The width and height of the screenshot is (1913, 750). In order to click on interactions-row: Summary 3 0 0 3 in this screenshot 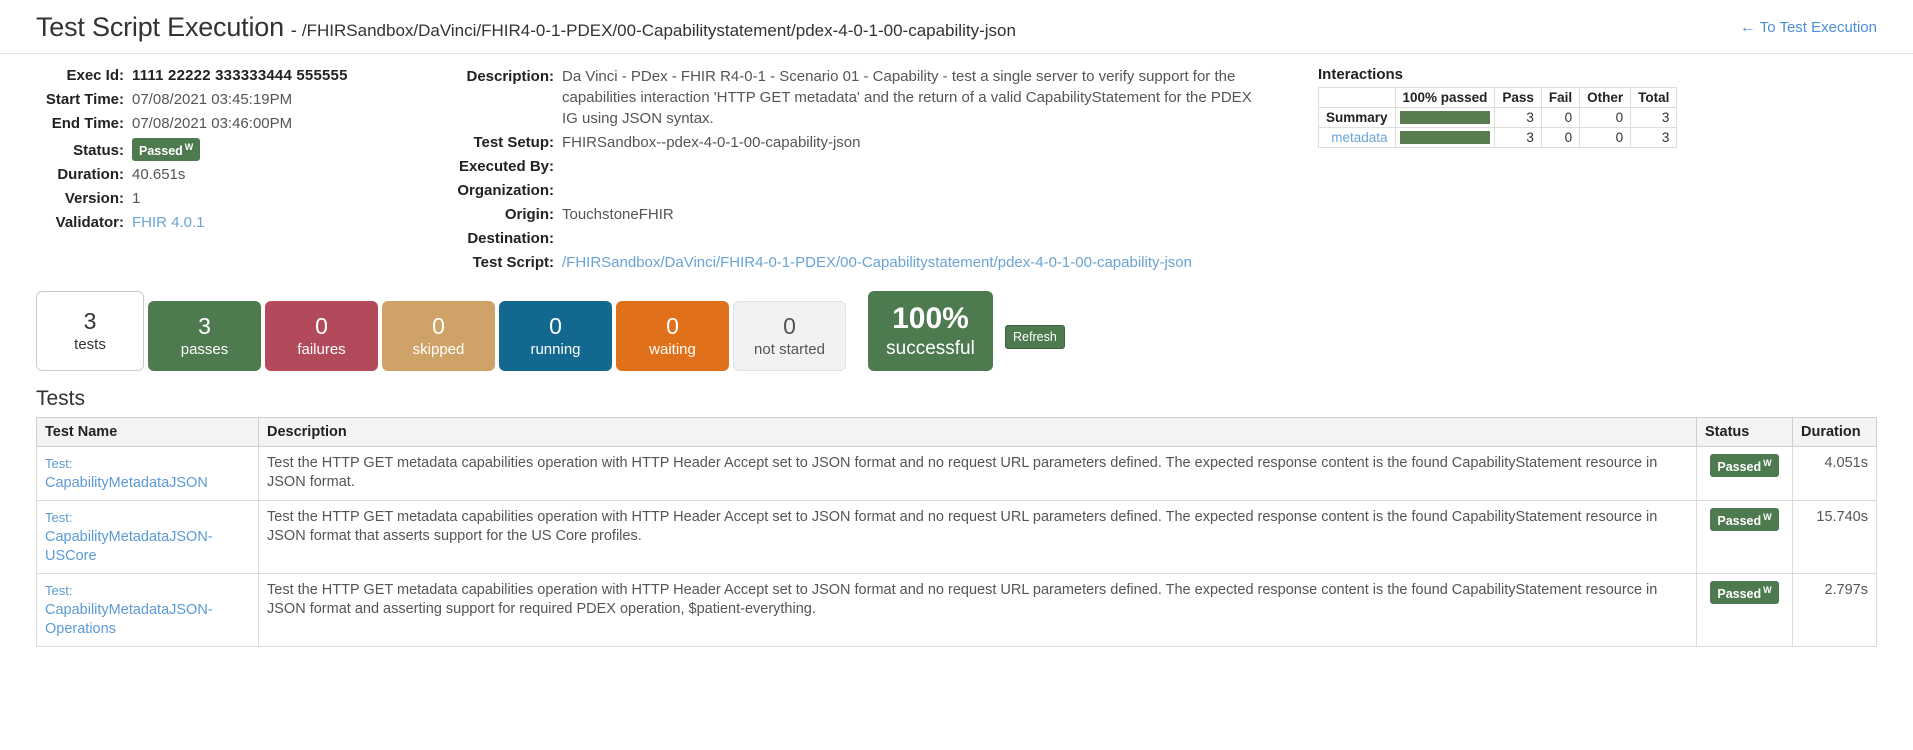, I will do `click(1498, 117)`.